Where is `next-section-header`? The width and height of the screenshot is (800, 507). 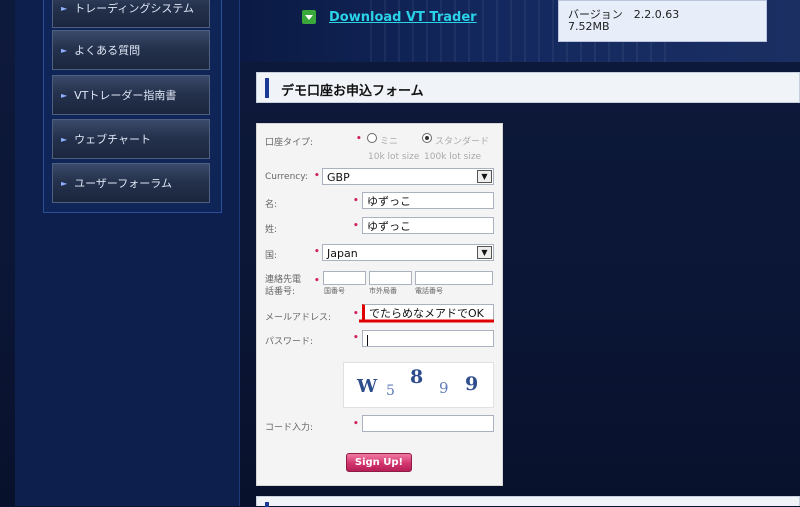 next-section-header is located at coordinates (528, 501).